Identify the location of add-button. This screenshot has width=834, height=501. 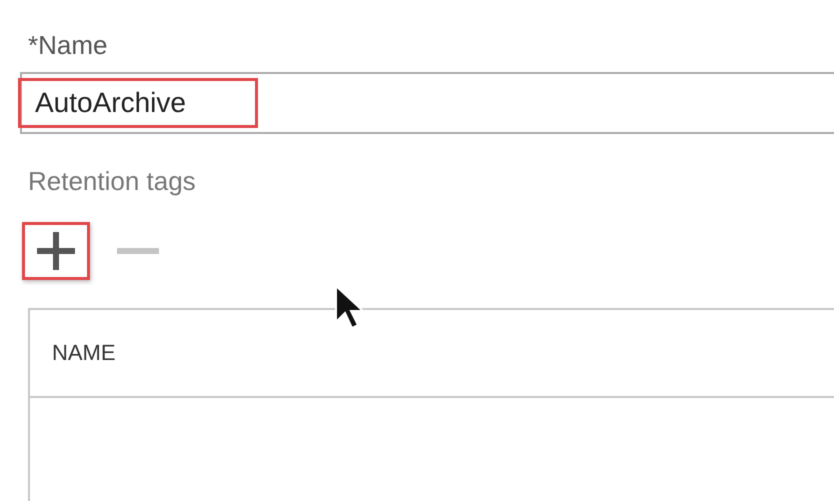
(56, 251).